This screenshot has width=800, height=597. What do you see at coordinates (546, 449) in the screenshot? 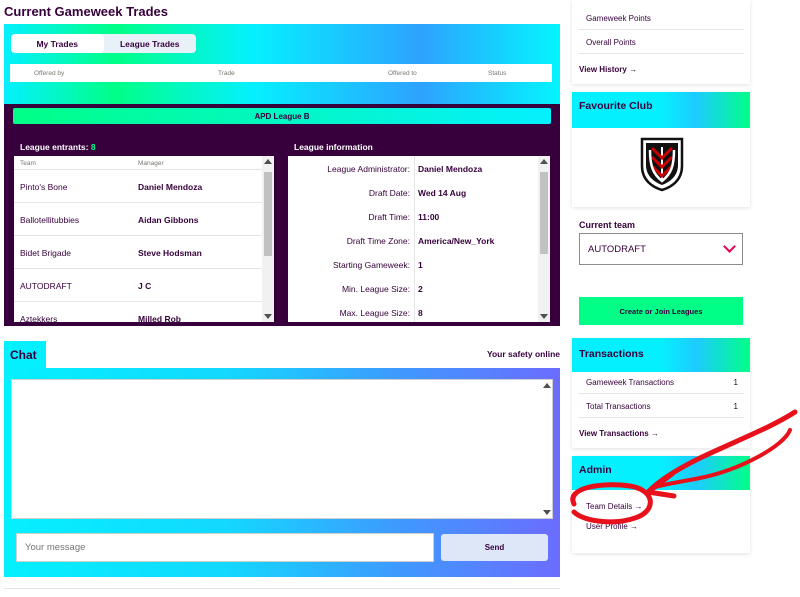
I see `chat-scrollbar` at bounding box center [546, 449].